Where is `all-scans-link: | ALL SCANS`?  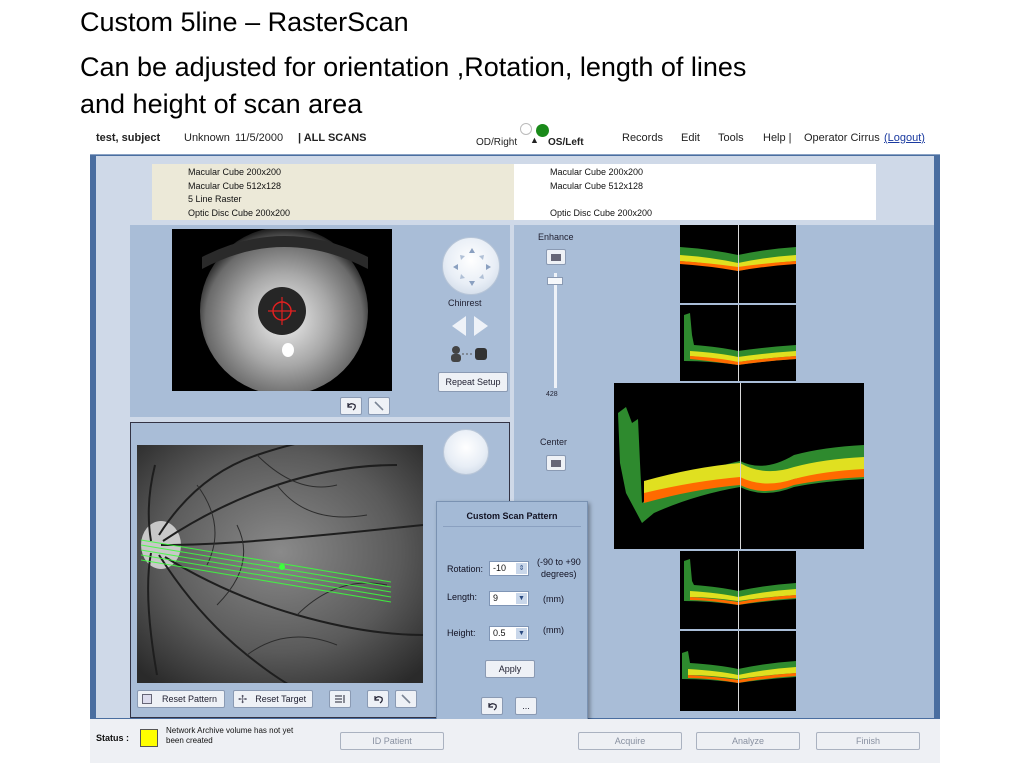 all-scans-link: | ALL SCANS is located at coordinates (332, 138).